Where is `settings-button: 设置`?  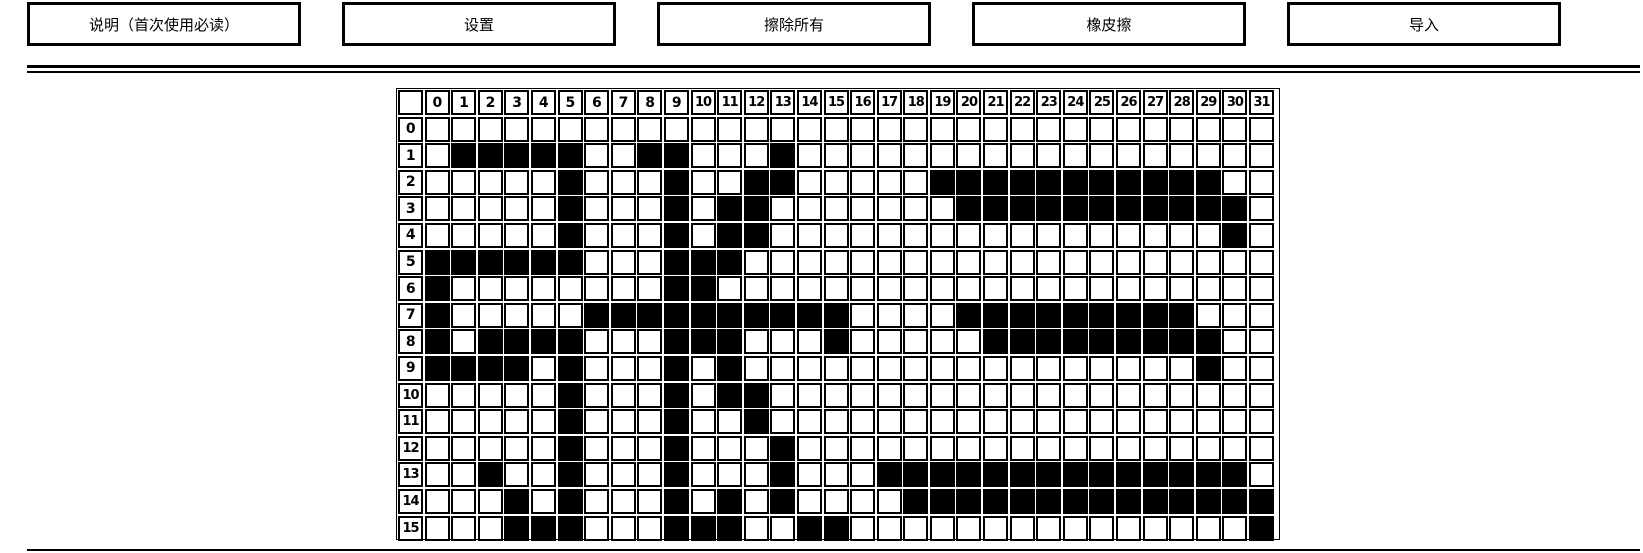 settings-button: 设置 is located at coordinates (479, 24).